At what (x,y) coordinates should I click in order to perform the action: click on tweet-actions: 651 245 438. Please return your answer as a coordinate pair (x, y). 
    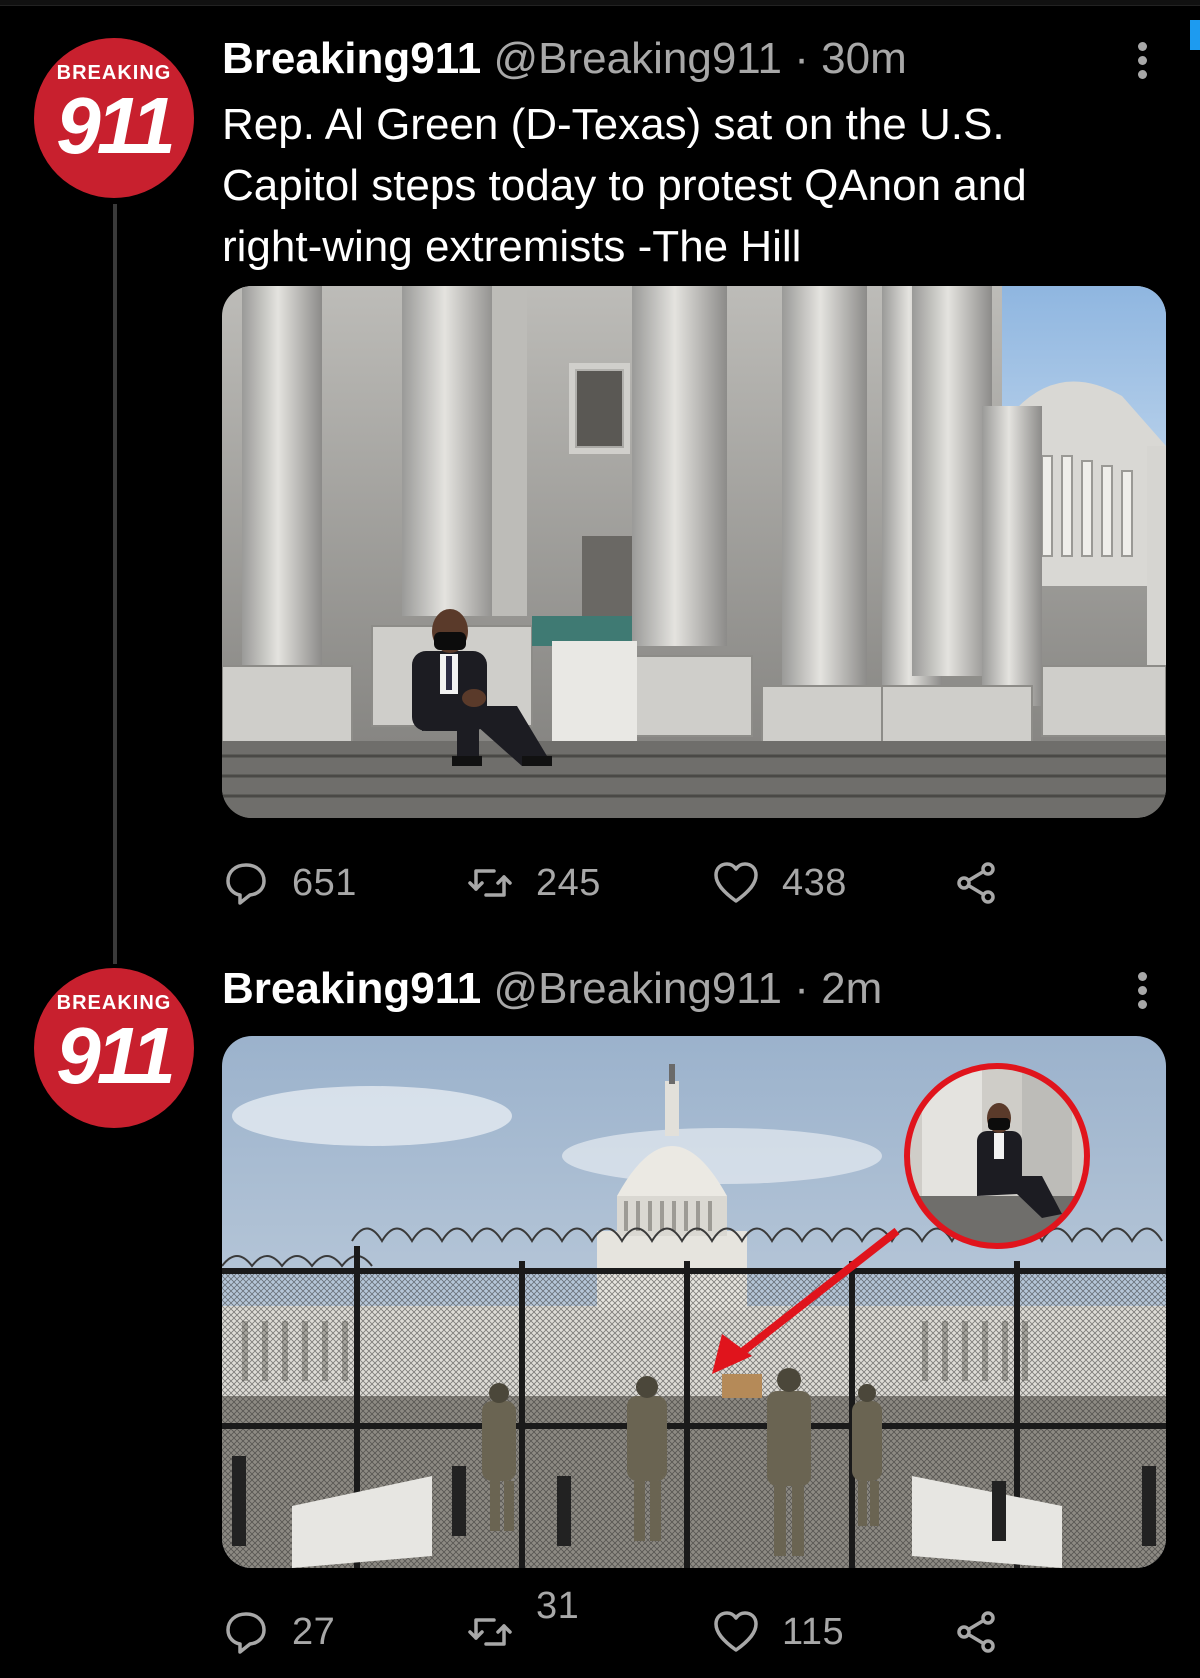
    Looking at the image, I should click on (622, 883).